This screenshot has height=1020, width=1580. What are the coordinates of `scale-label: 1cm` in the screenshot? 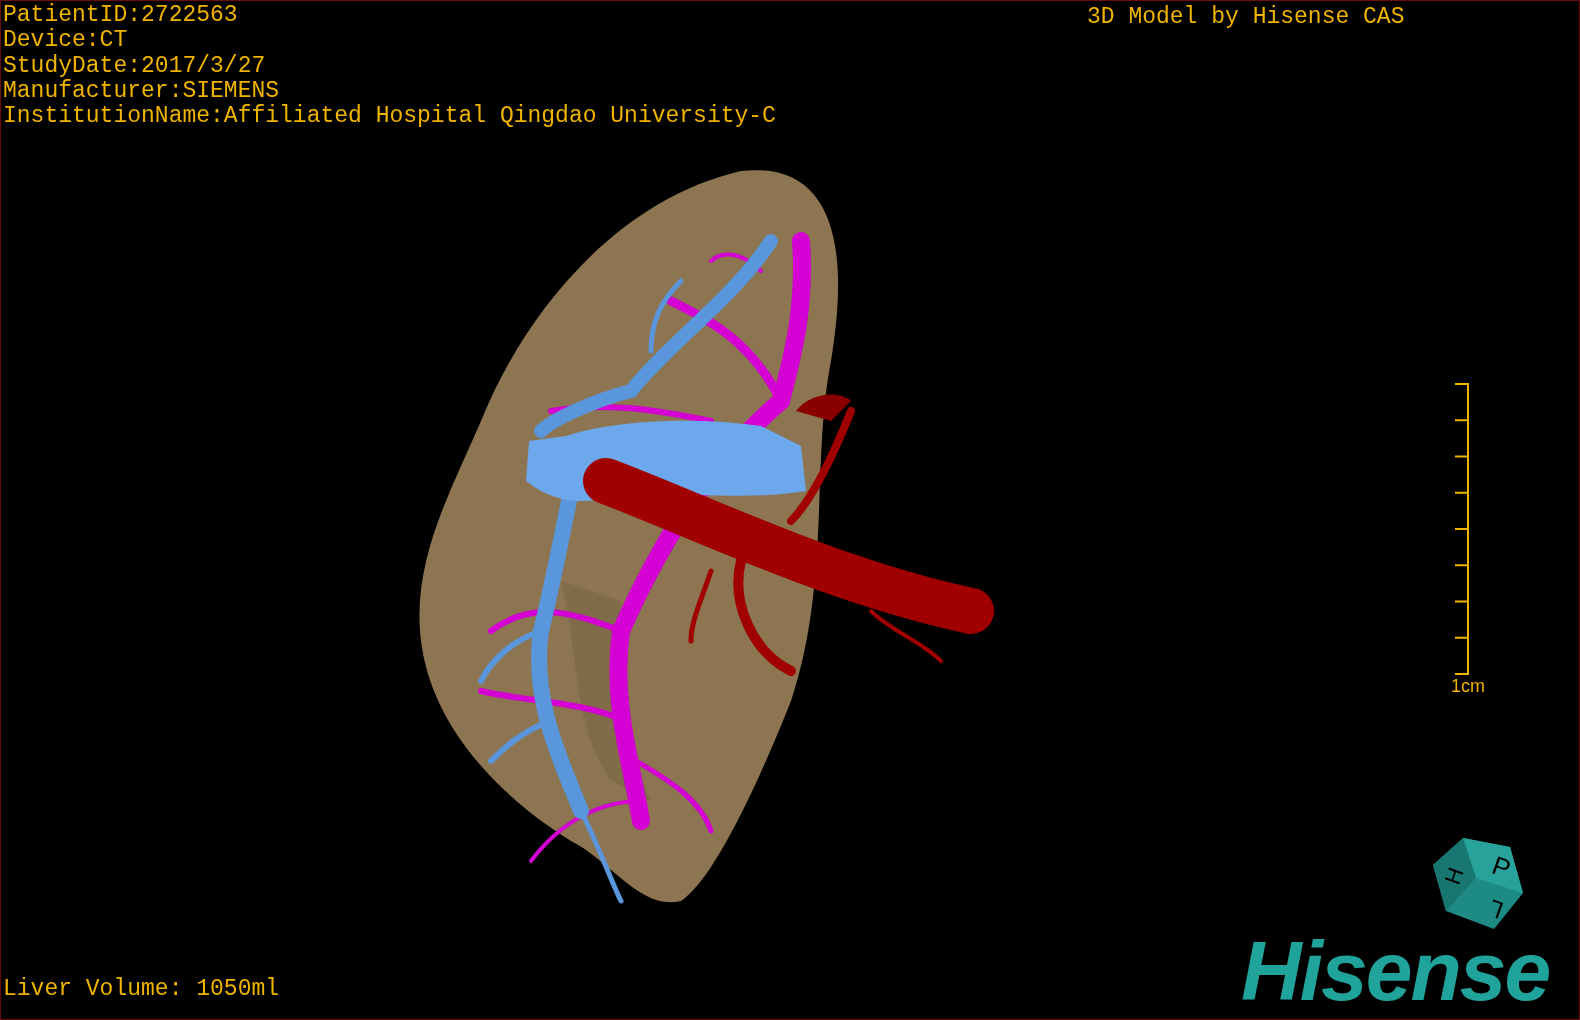 It's located at (1468, 686).